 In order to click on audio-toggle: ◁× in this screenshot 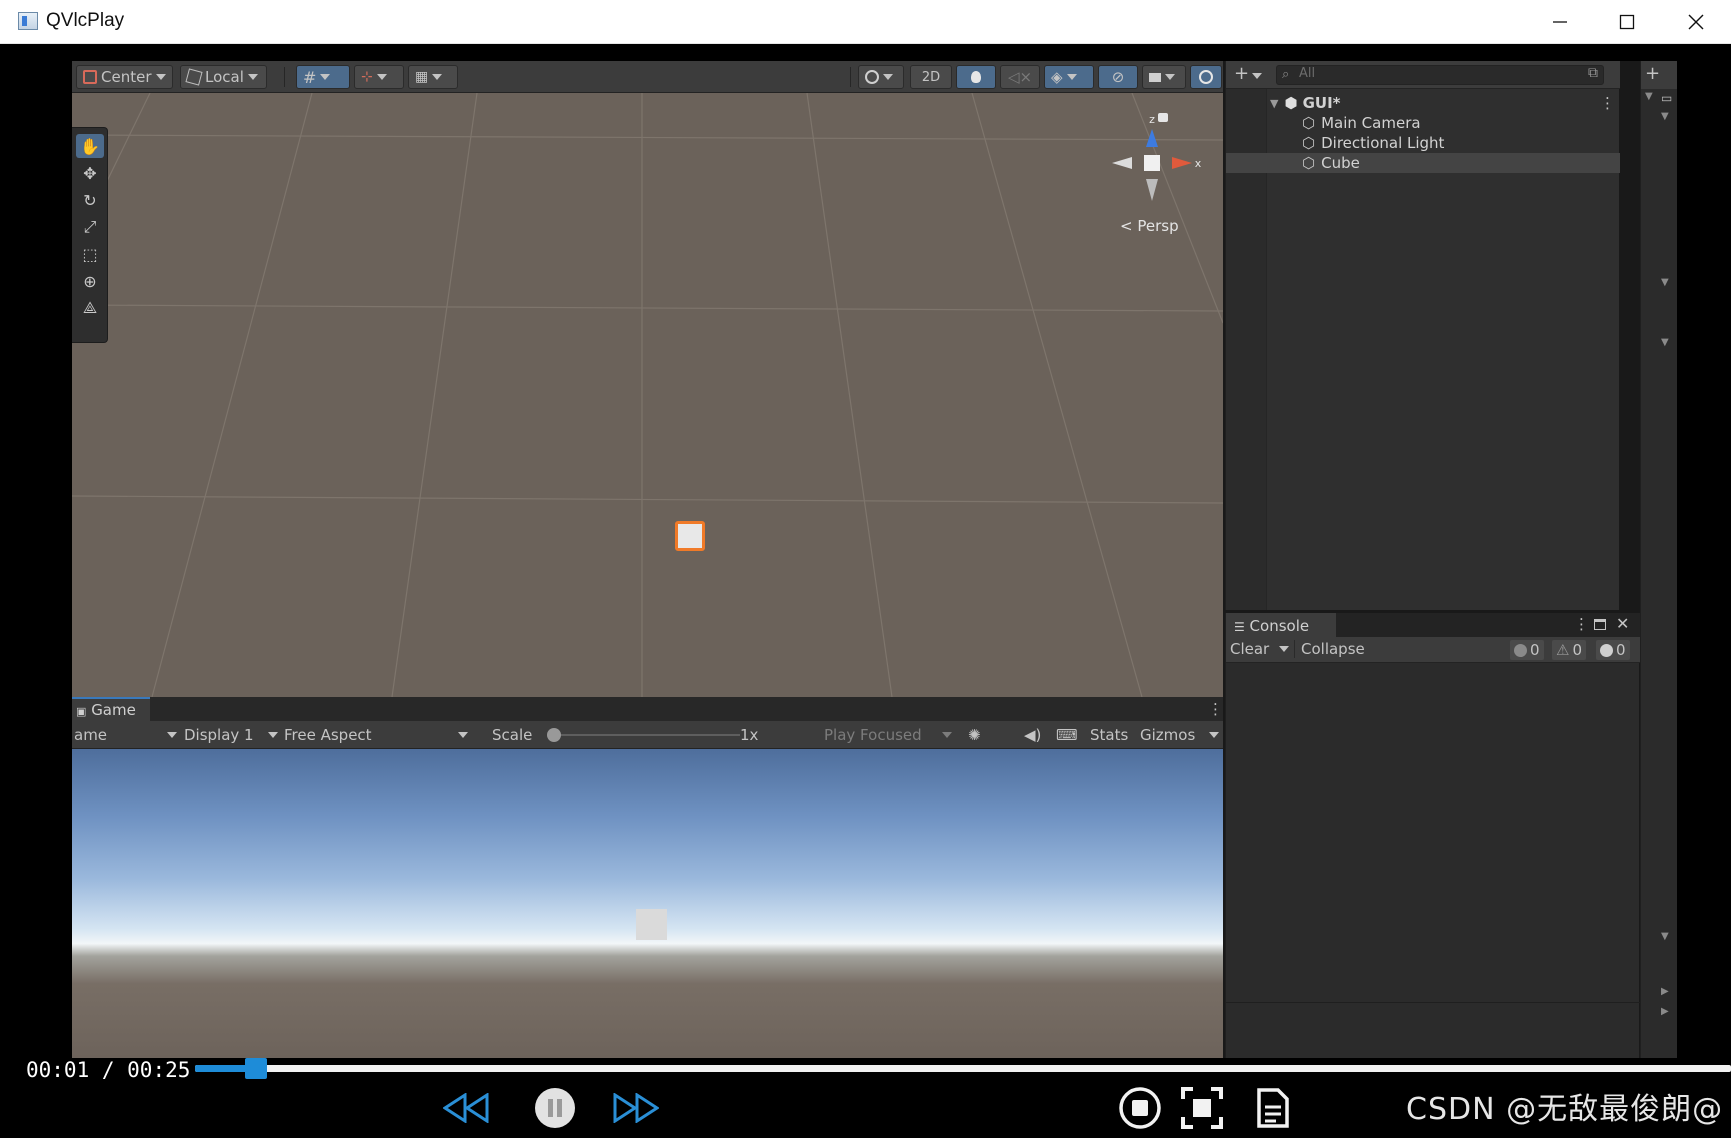, I will do `click(1020, 77)`.